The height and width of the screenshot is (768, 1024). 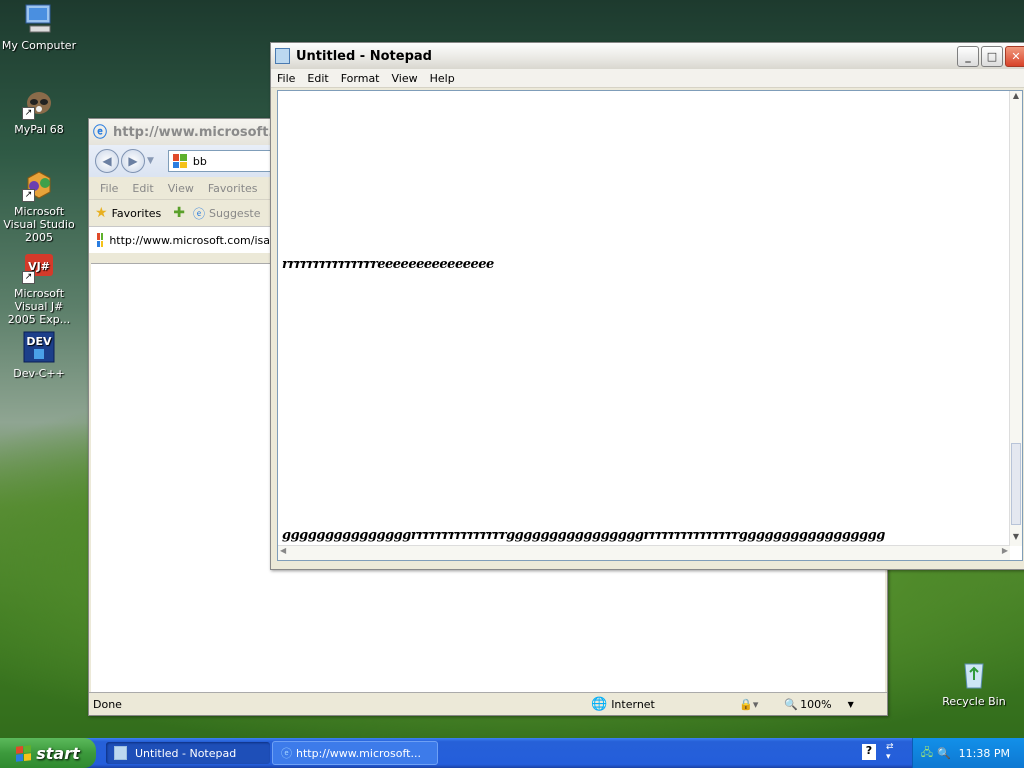 I want to click on vertical-scrollbar: ▲ ▼, so click(x=1015, y=318).